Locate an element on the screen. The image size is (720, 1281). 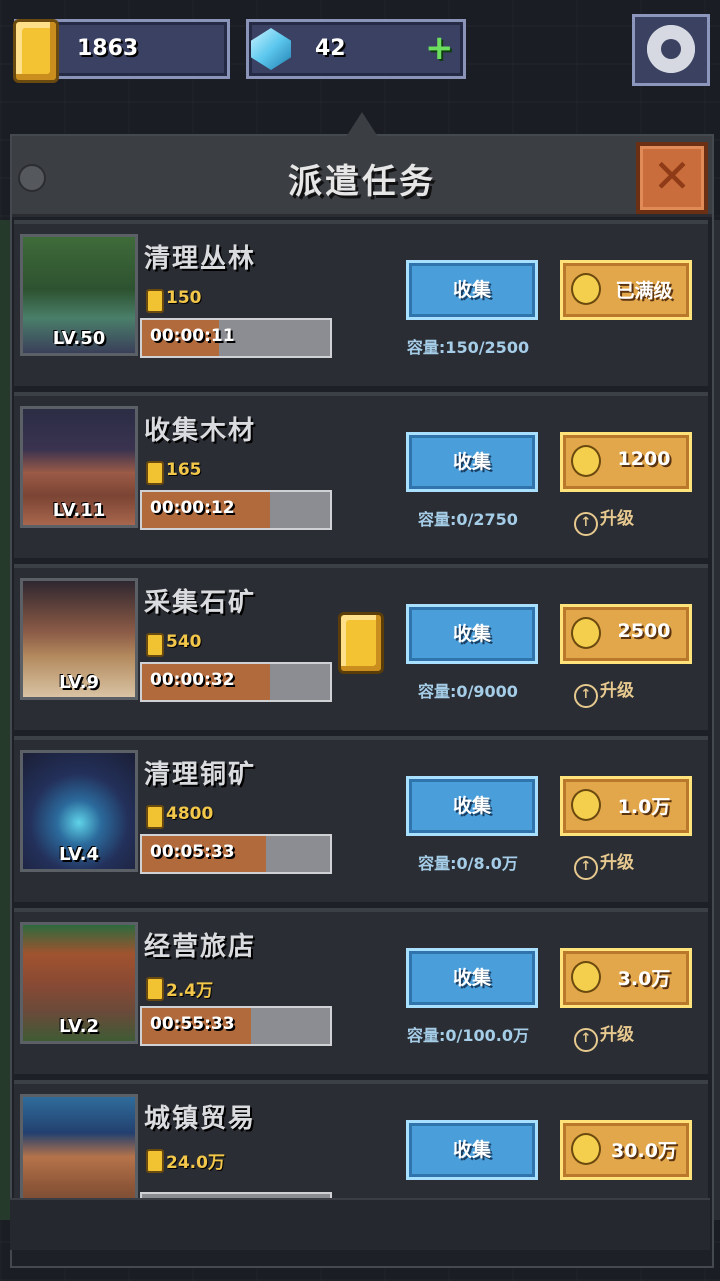
panel-title: 派遣任务 is located at coordinates (362, 182).